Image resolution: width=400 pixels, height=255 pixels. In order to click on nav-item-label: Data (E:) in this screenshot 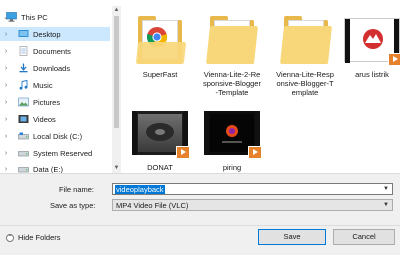, I will do `click(48, 169)`.